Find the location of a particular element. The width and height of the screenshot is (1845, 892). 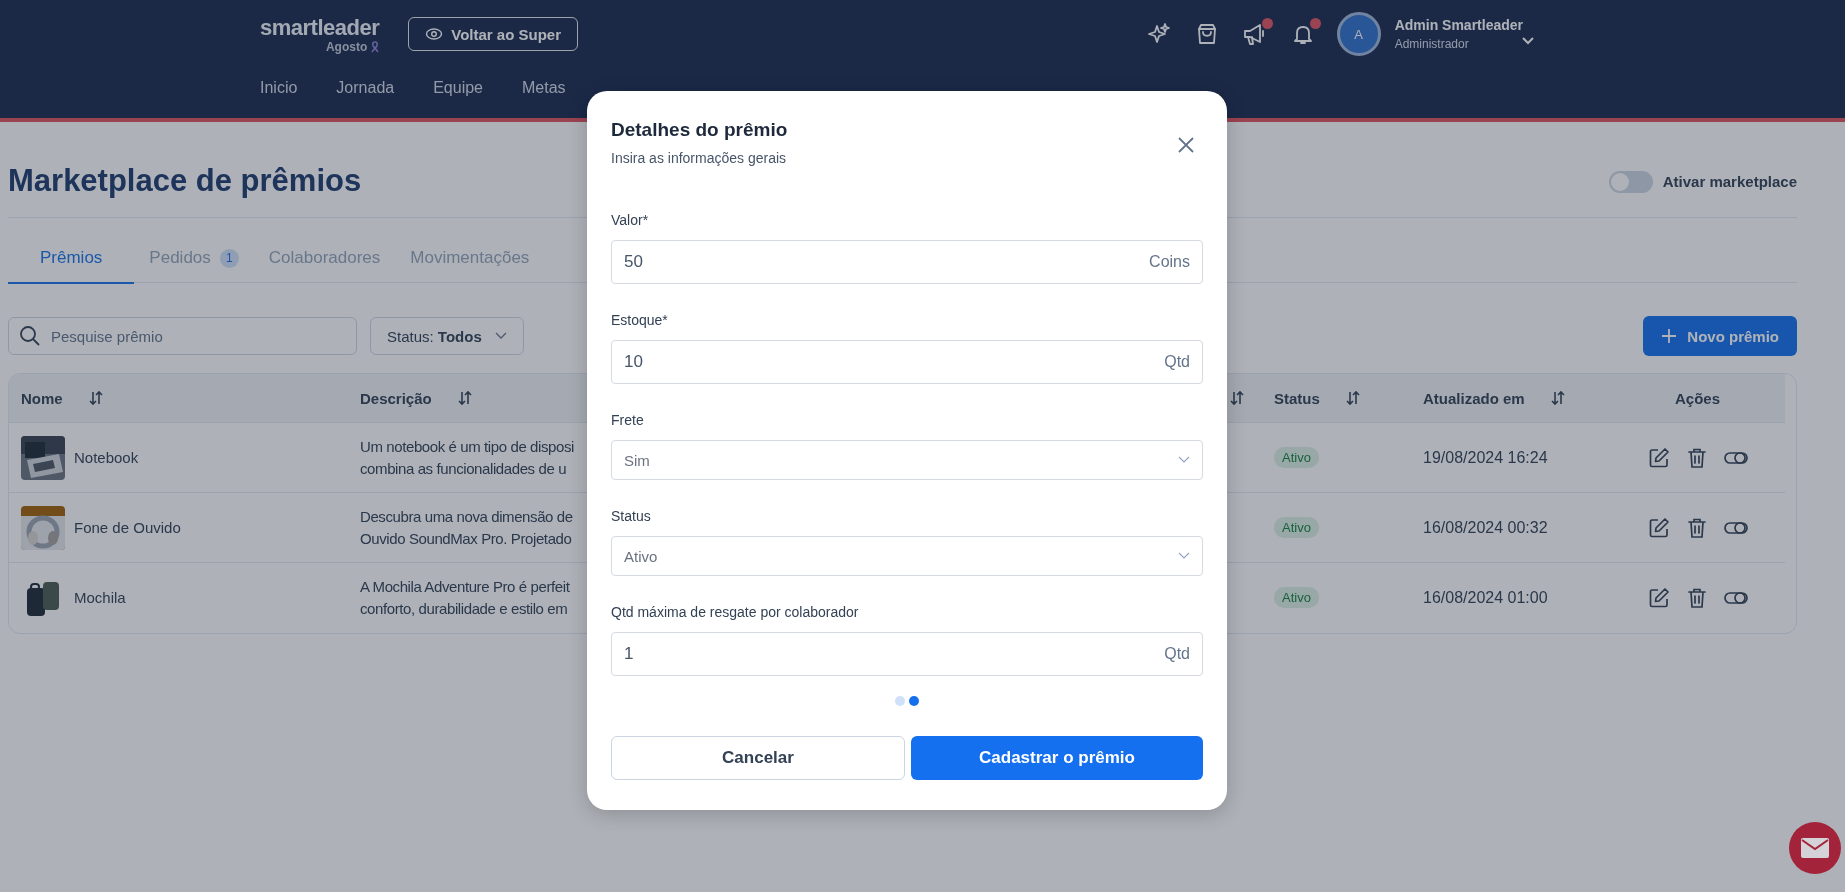

plus-icon is located at coordinates (1669, 336).